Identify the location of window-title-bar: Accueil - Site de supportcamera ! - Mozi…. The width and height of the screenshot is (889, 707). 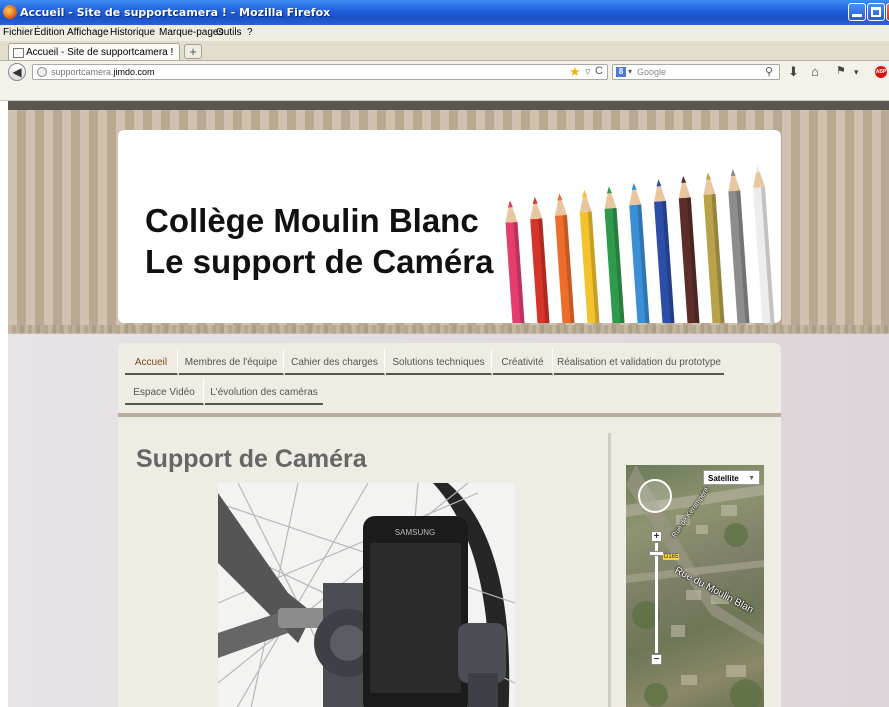
(444, 12).